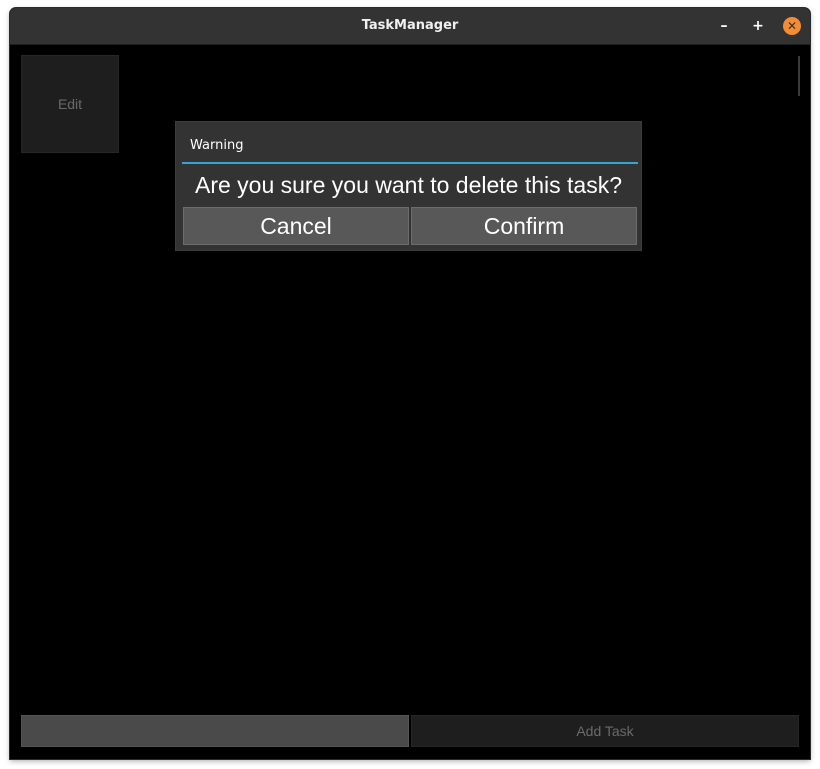  I want to click on confirm-button: Confirm, so click(524, 226).